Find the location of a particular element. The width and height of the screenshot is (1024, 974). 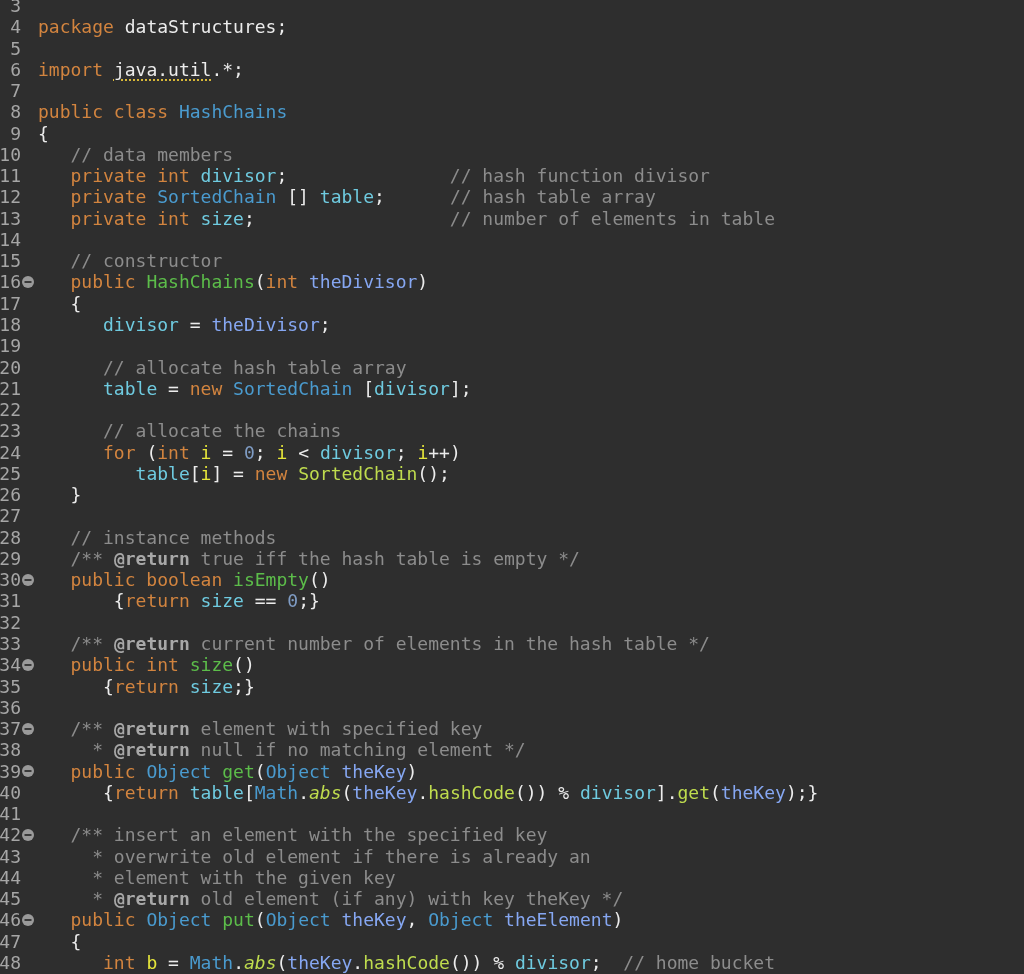

line-number: 34 is located at coordinates (10, 665).